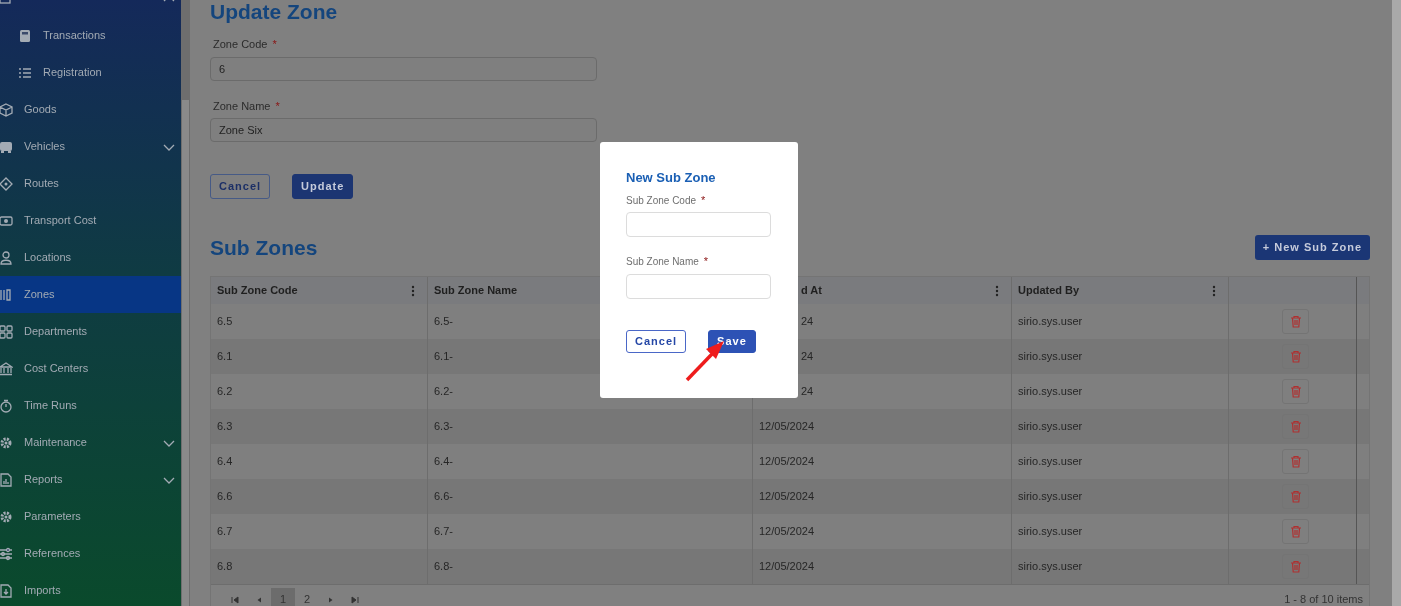 Image resolution: width=1401 pixels, height=606 pixels. Describe the element at coordinates (6, 590) in the screenshot. I see `file-icon` at that location.